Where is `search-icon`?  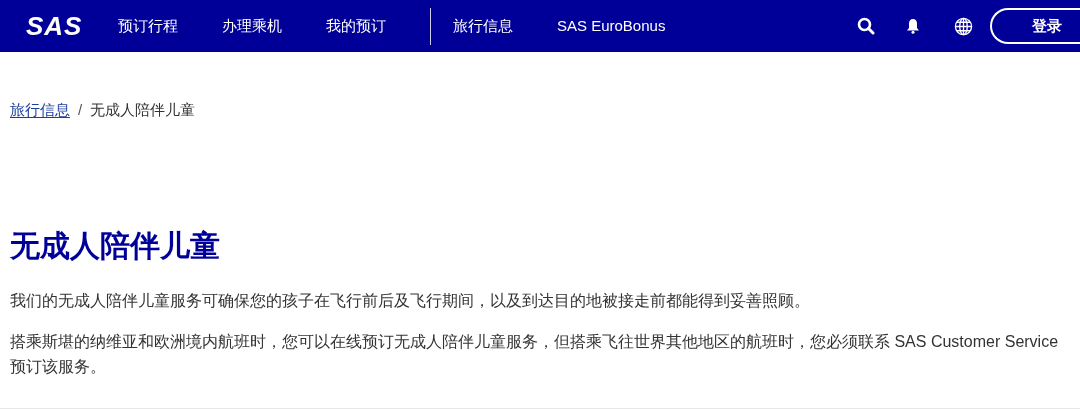
search-icon is located at coordinates (866, 26).